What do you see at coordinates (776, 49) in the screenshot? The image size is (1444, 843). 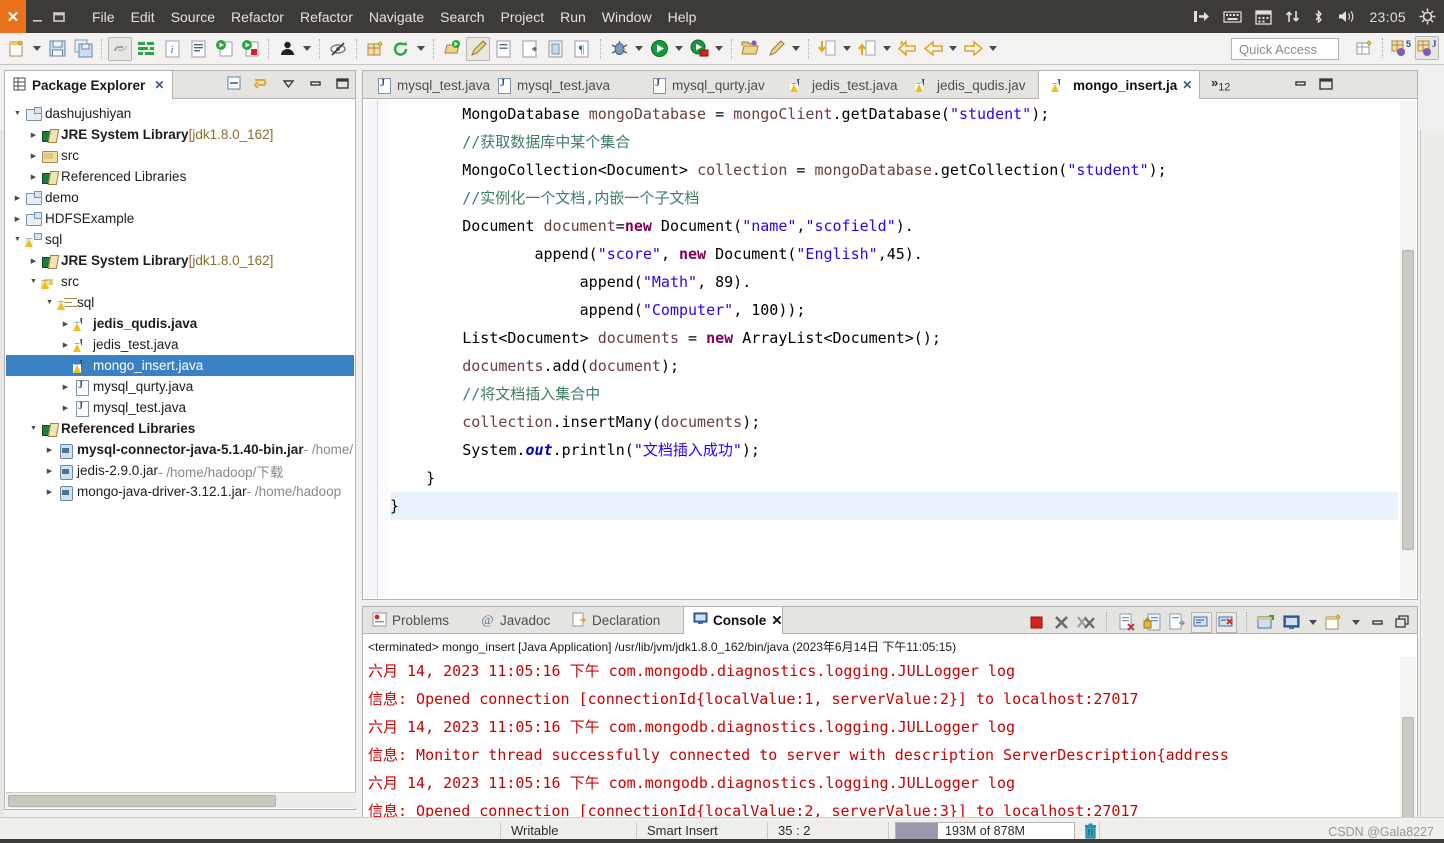 I see `highlight-button` at bounding box center [776, 49].